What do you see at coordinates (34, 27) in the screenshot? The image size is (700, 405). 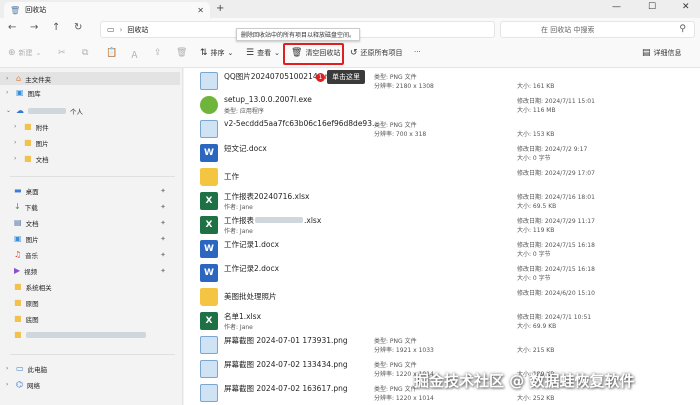 I see `forward-icon: →` at bounding box center [34, 27].